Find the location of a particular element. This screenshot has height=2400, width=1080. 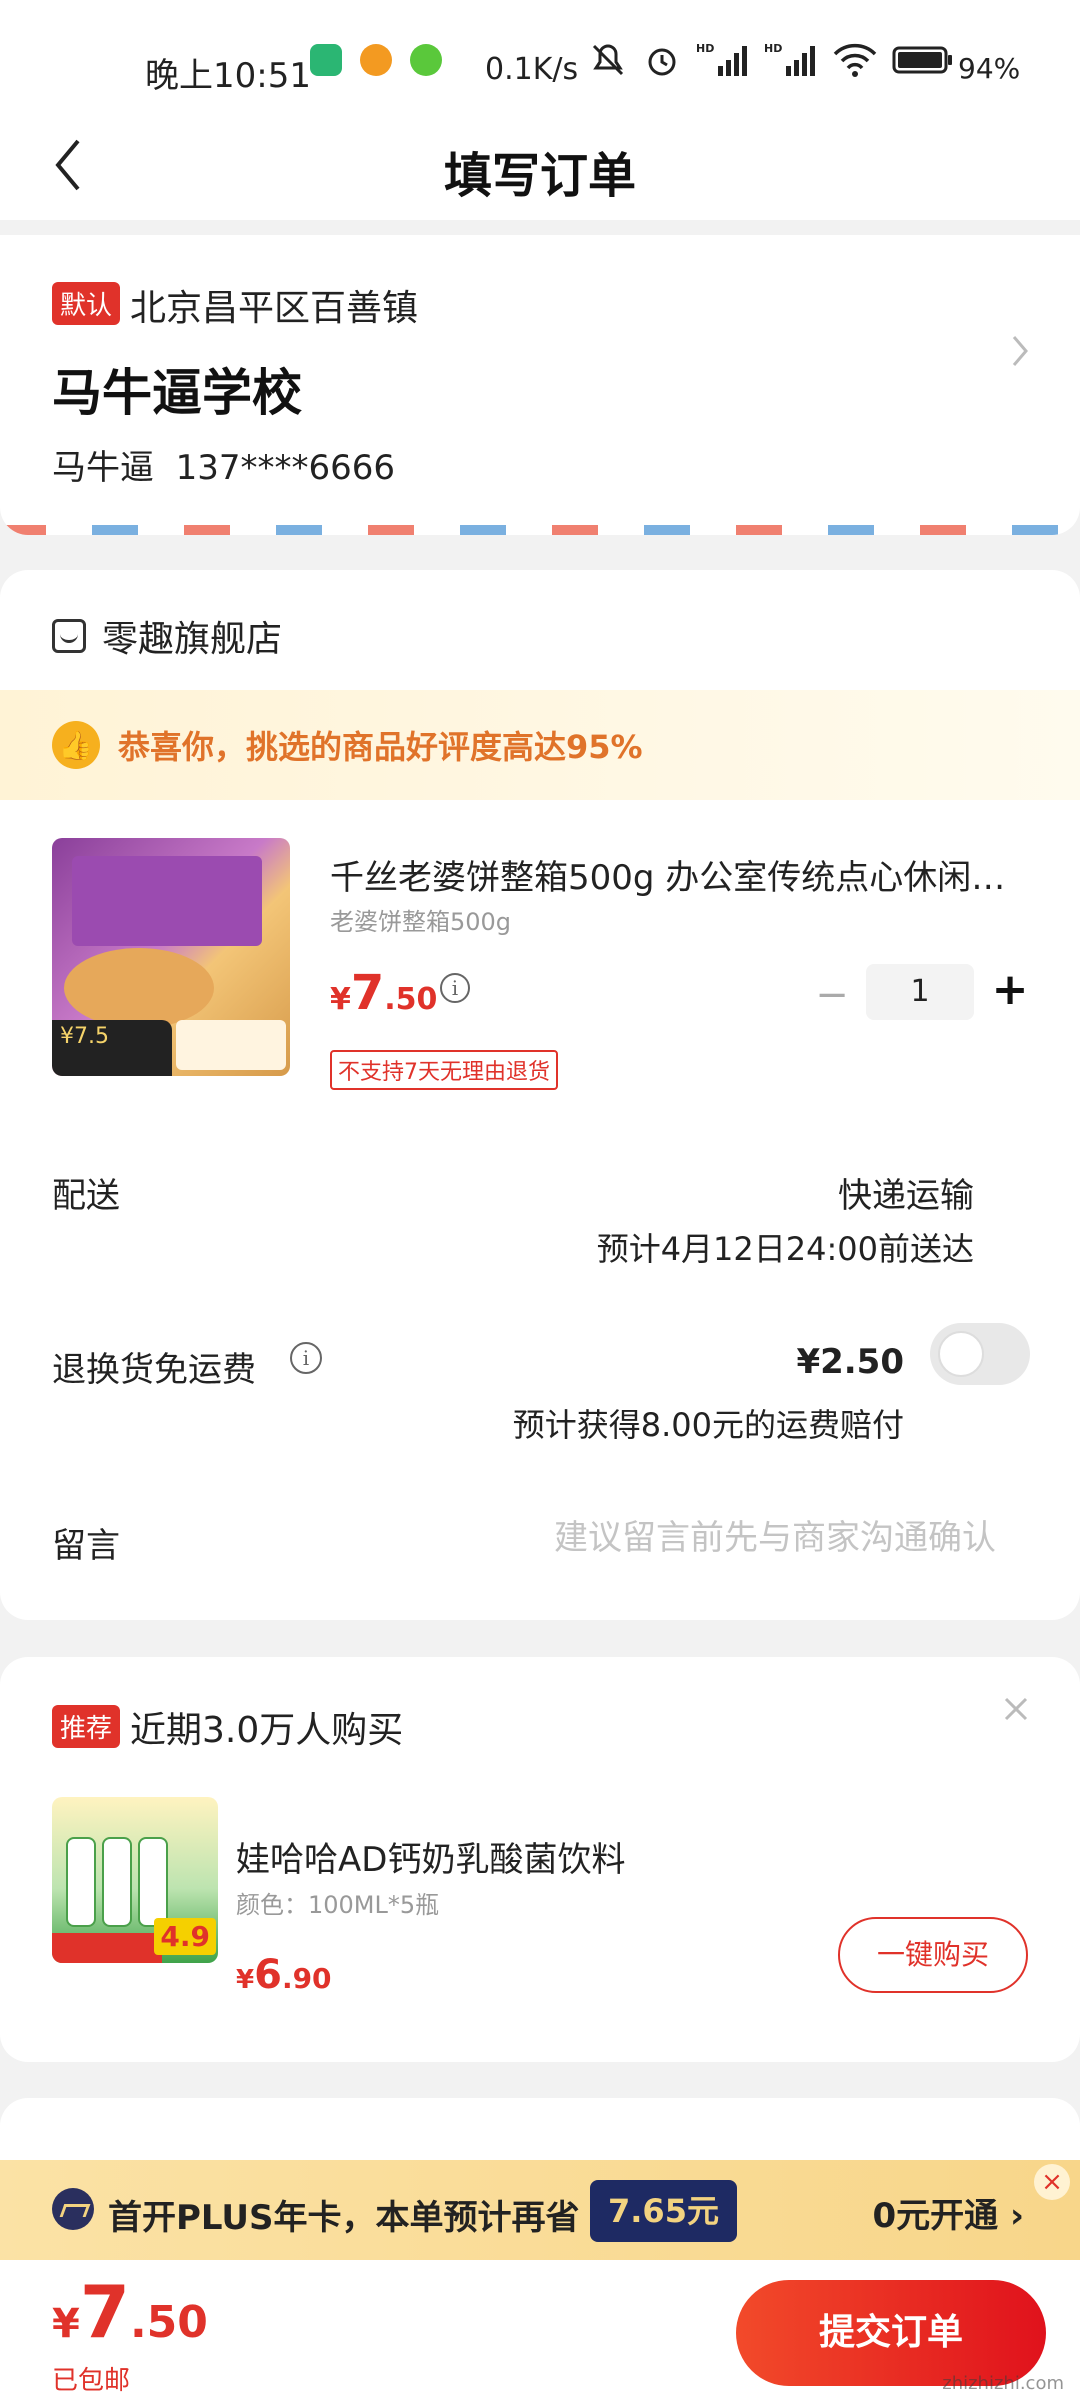

recommend-product-spec: 颜色：100ML*5瓶 is located at coordinates (338, 1905).